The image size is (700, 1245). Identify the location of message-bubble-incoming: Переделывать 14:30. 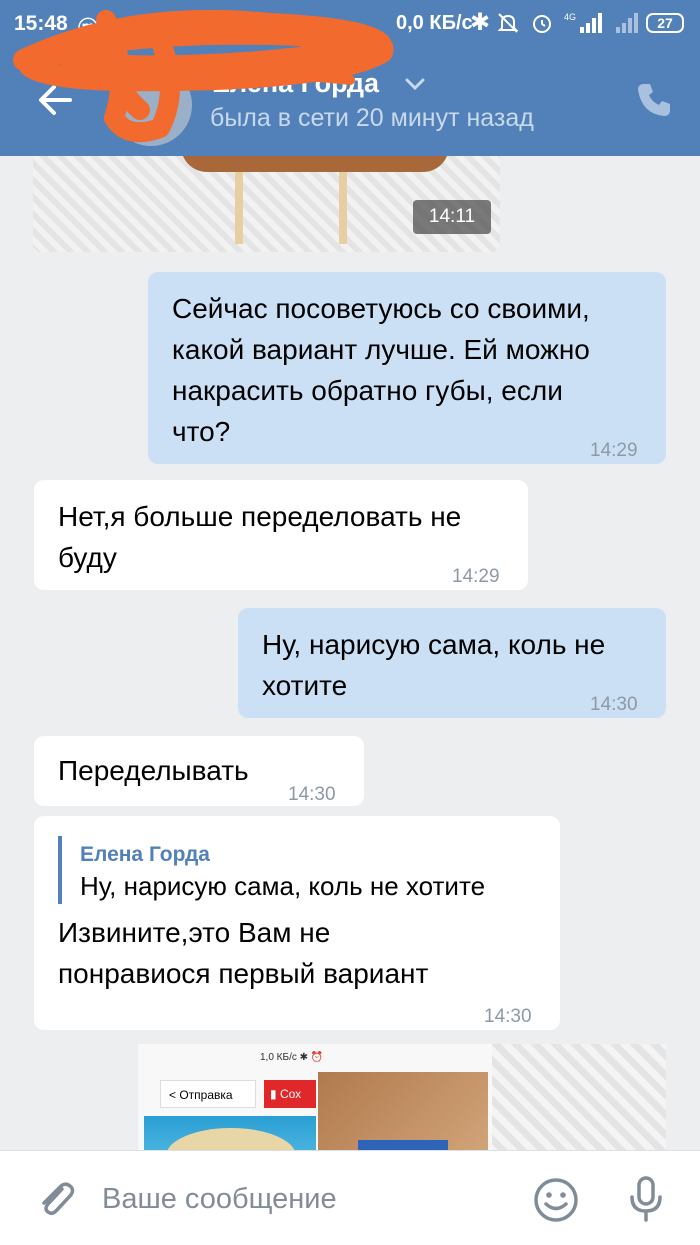
(199, 771).